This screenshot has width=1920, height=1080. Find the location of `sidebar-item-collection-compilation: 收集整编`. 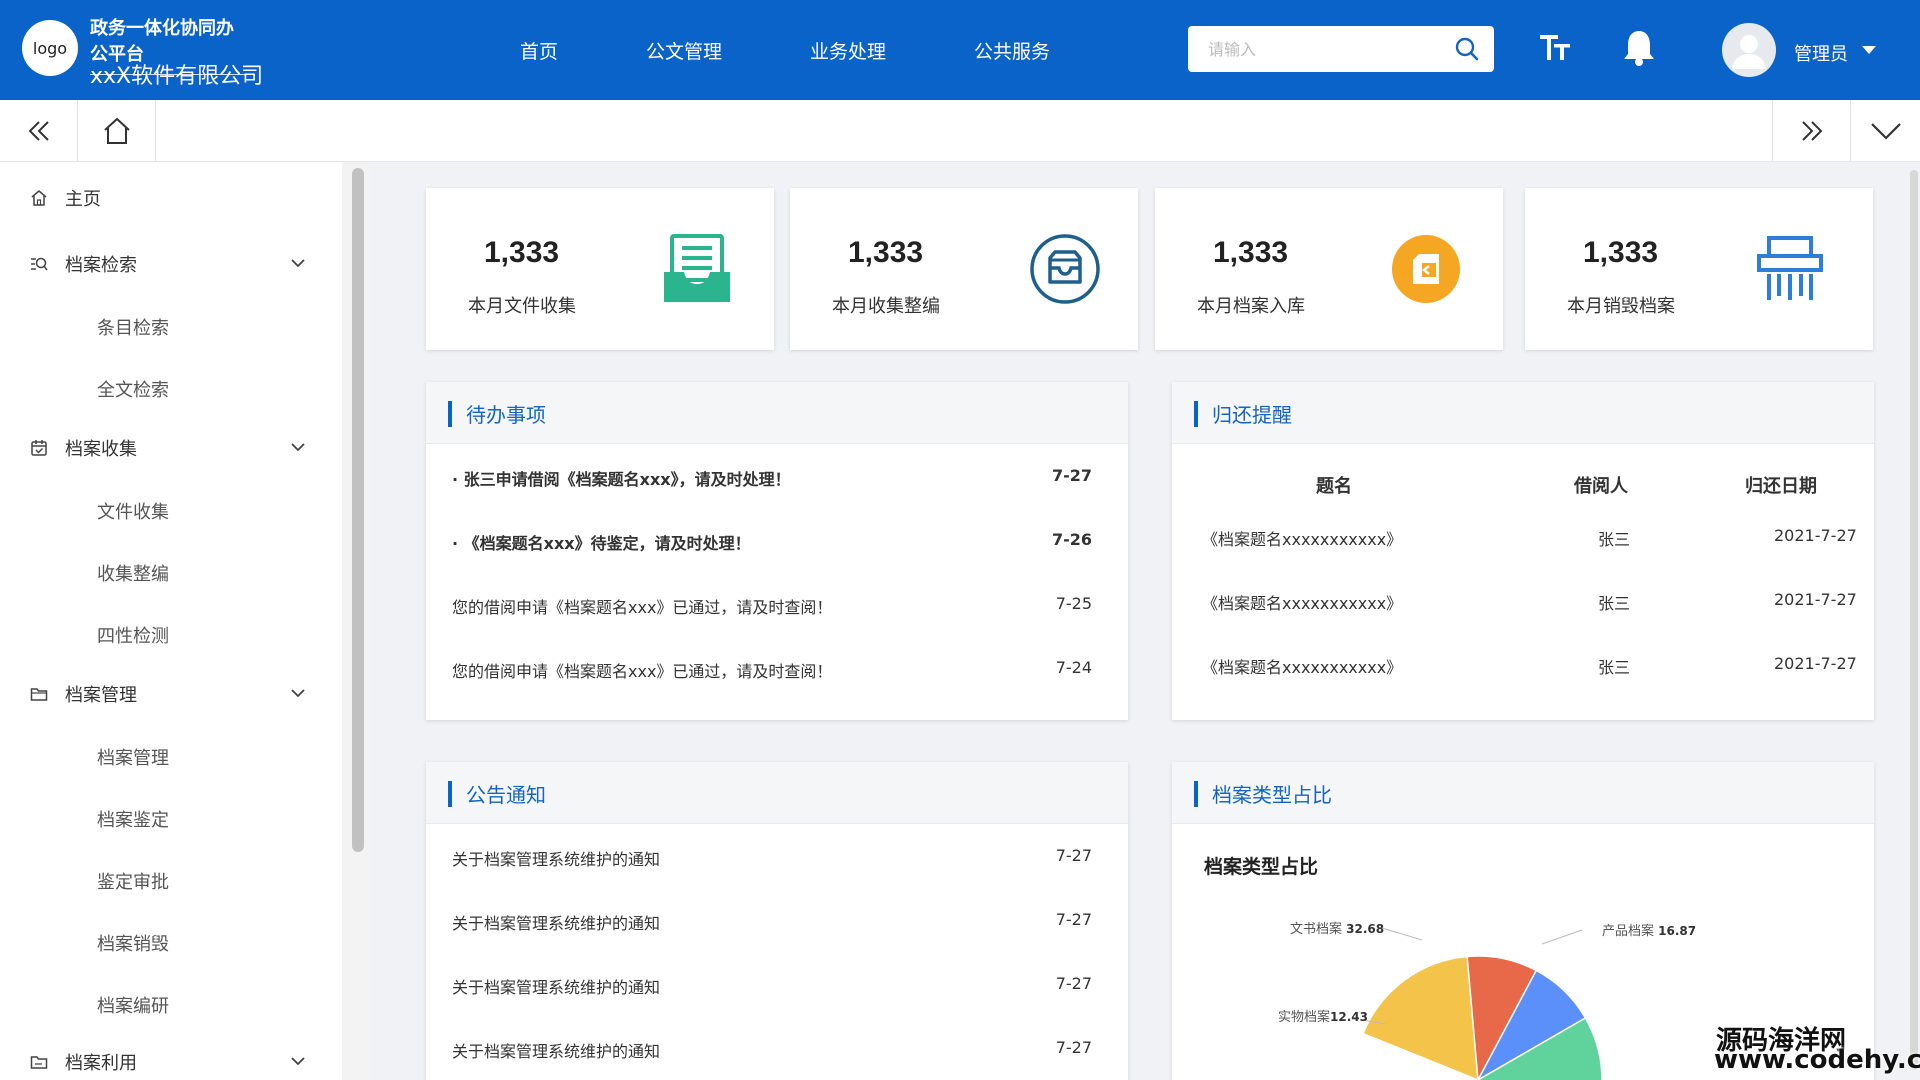

sidebar-item-collection-compilation: 收集整编 is located at coordinates (133, 573).